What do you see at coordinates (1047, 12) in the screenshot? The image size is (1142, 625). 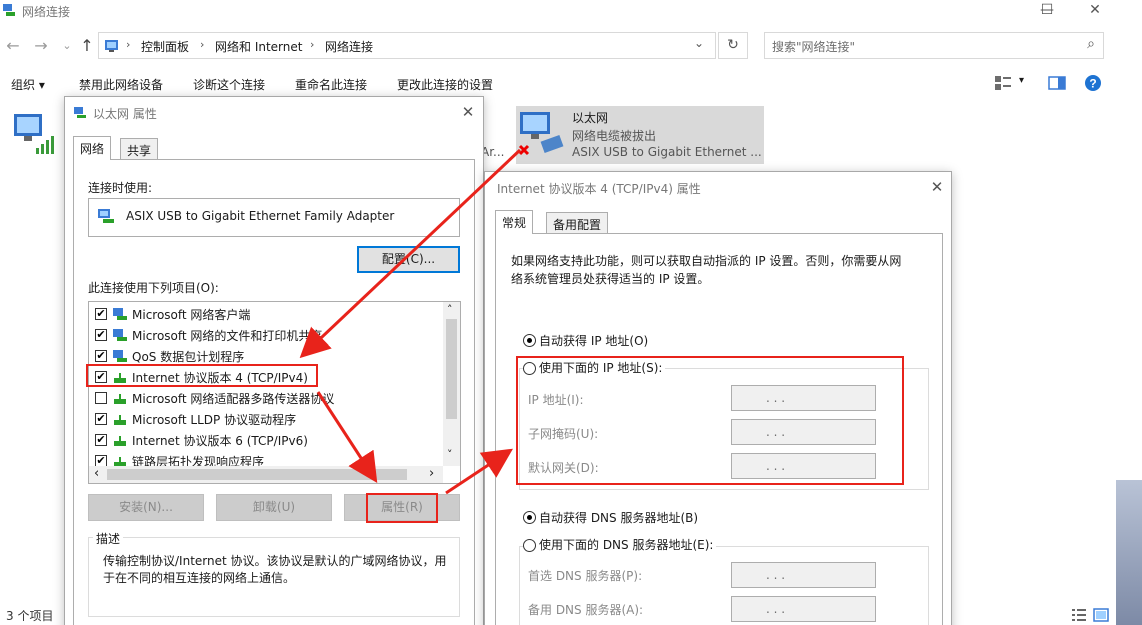 I see `maximize-button: ☐` at bounding box center [1047, 12].